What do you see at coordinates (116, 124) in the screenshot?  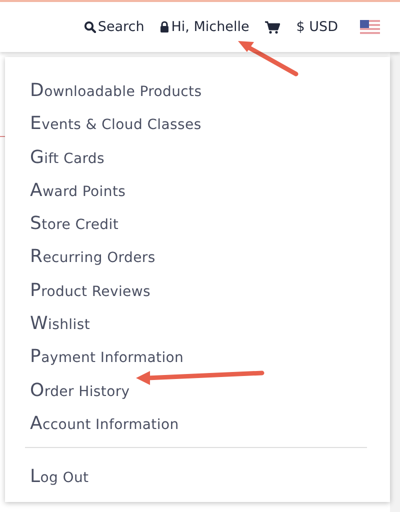 I see `menu-item: Events & Cloud Classes` at bounding box center [116, 124].